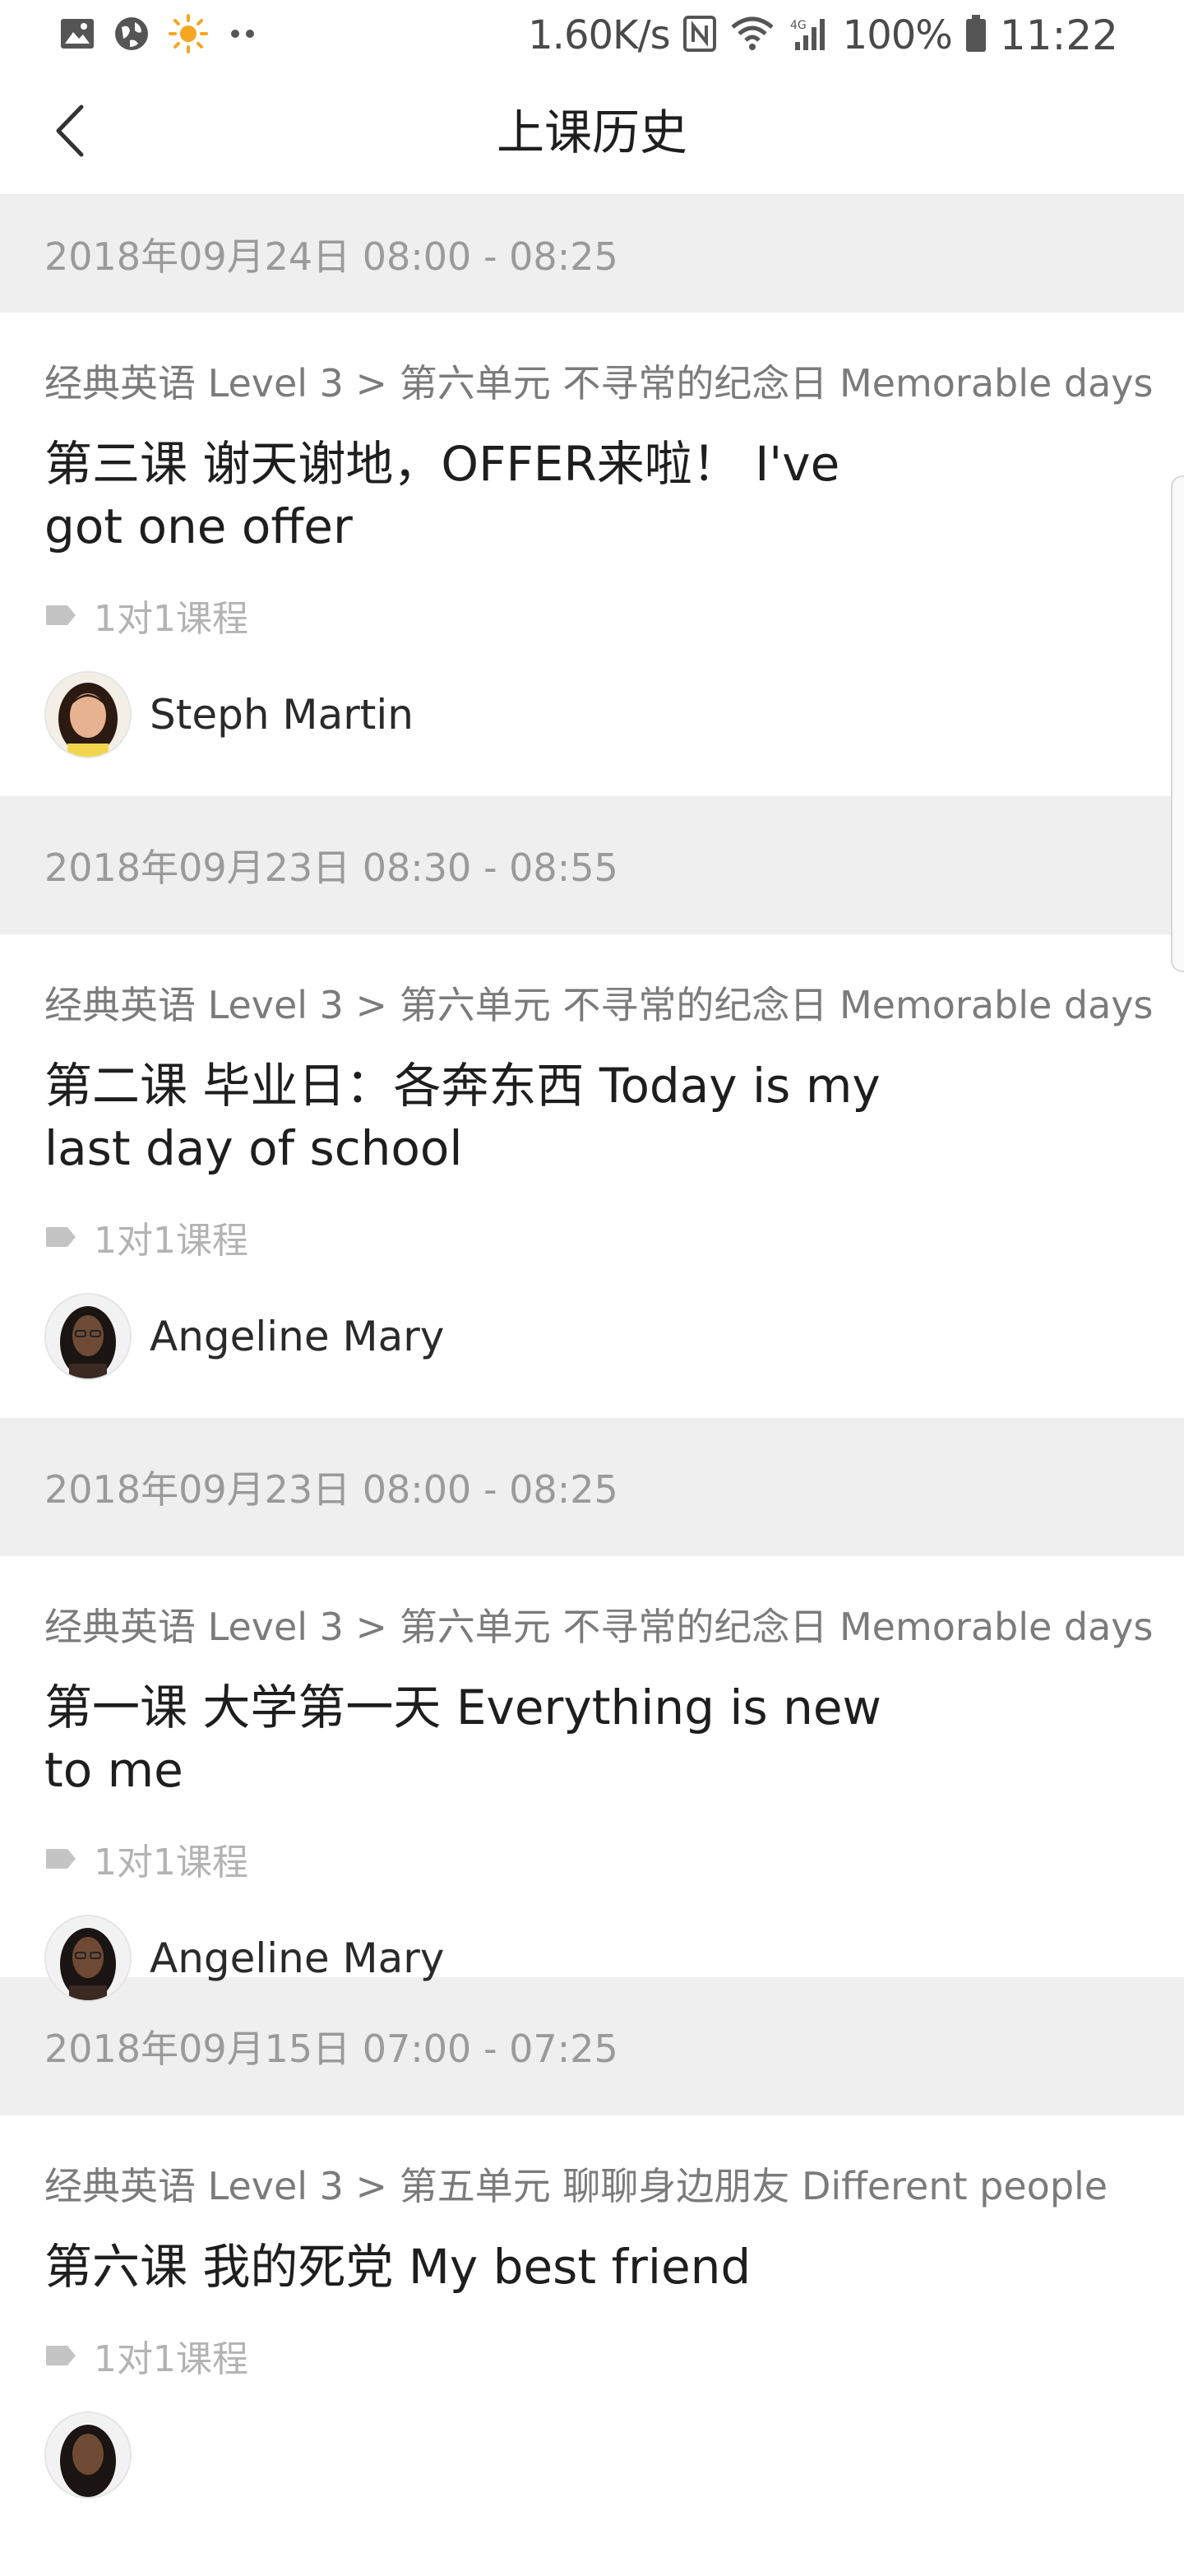  I want to click on app-header: 上课历史, so click(592, 133).